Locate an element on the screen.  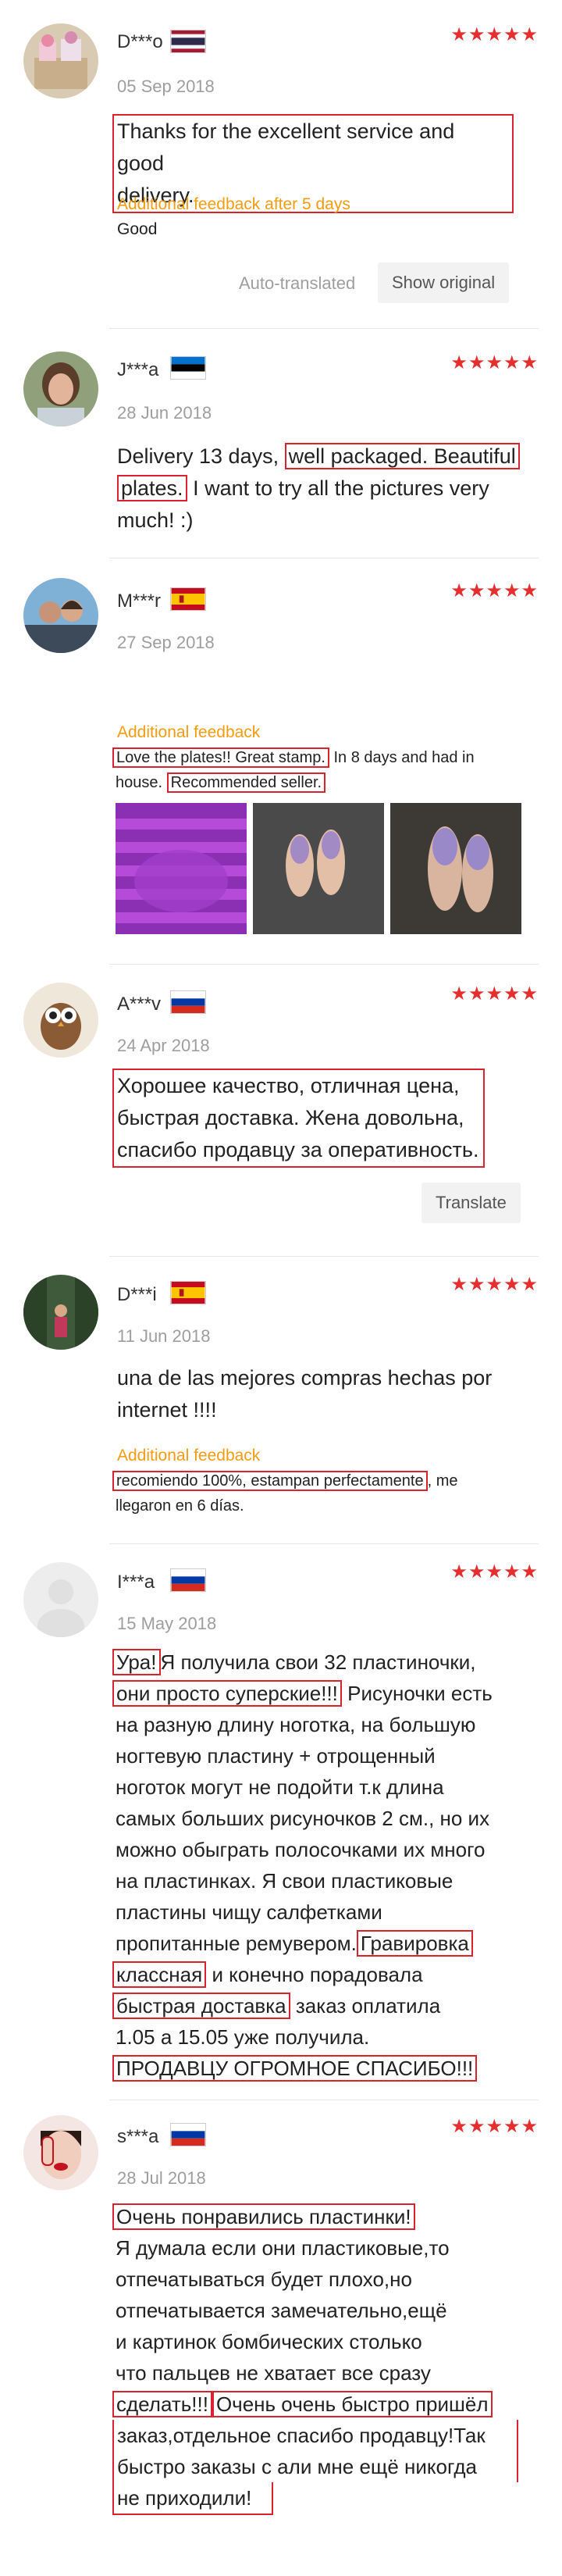
feedback-text-segment: house. is located at coordinates (139, 782).